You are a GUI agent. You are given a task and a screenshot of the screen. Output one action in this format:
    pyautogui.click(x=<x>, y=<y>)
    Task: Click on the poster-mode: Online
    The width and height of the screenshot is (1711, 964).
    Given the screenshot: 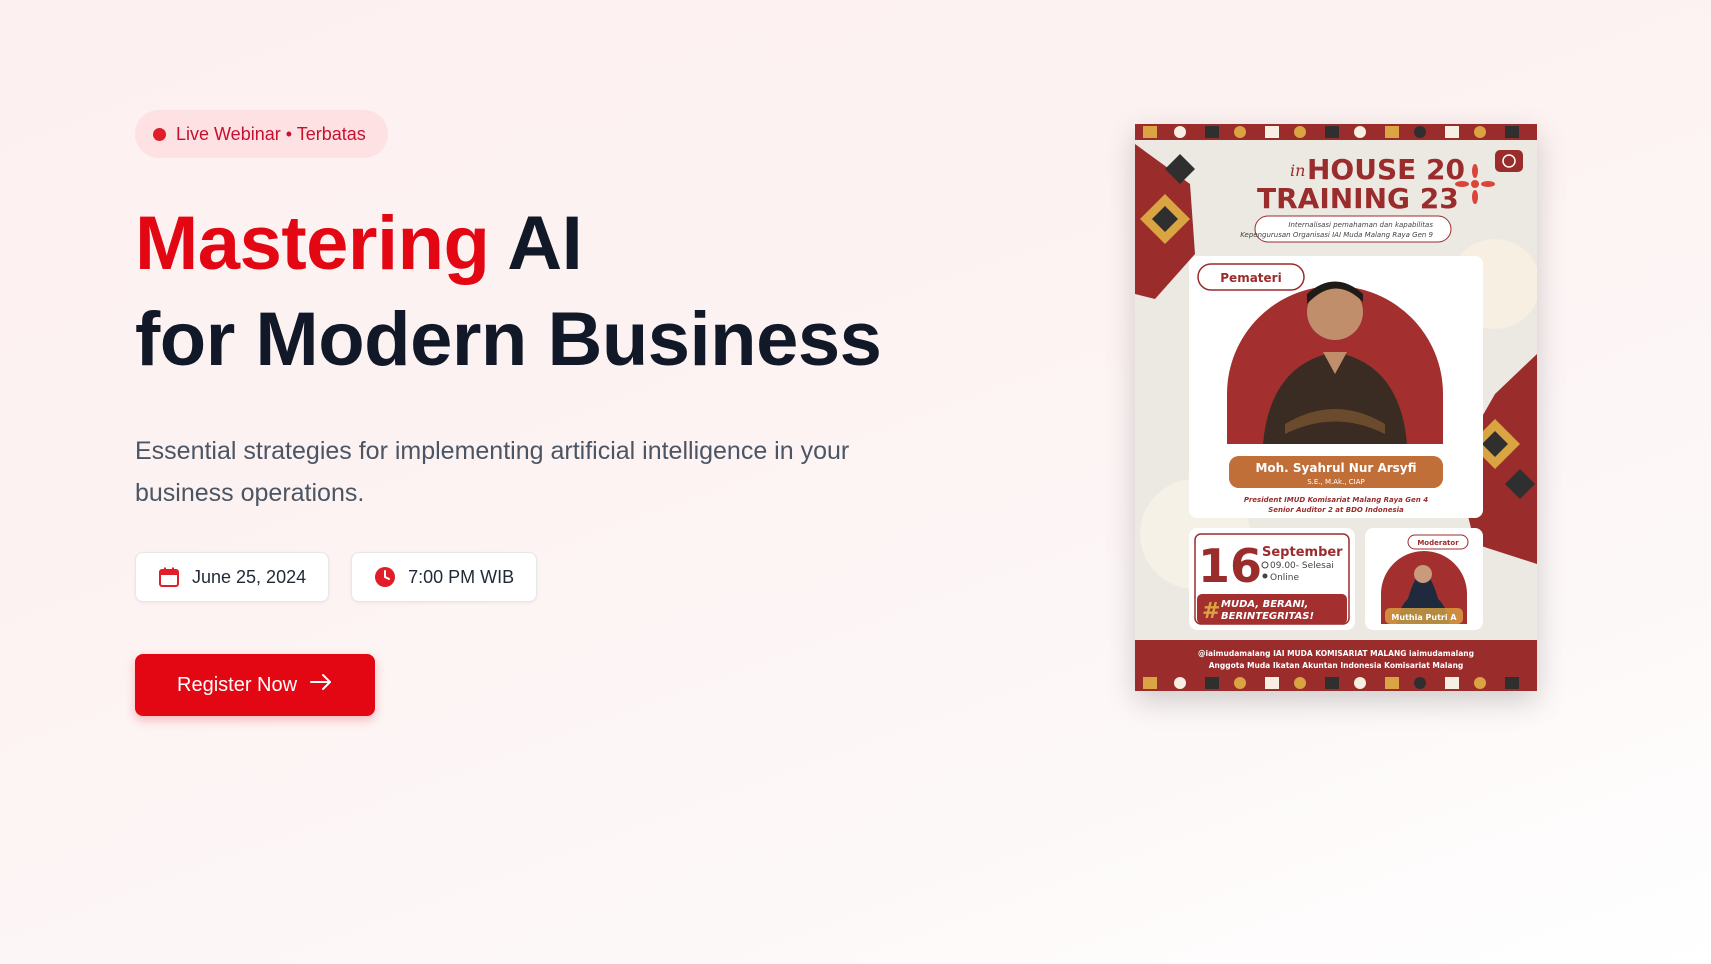 What is the action you would take?
    pyautogui.click(x=1284, y=578)
    